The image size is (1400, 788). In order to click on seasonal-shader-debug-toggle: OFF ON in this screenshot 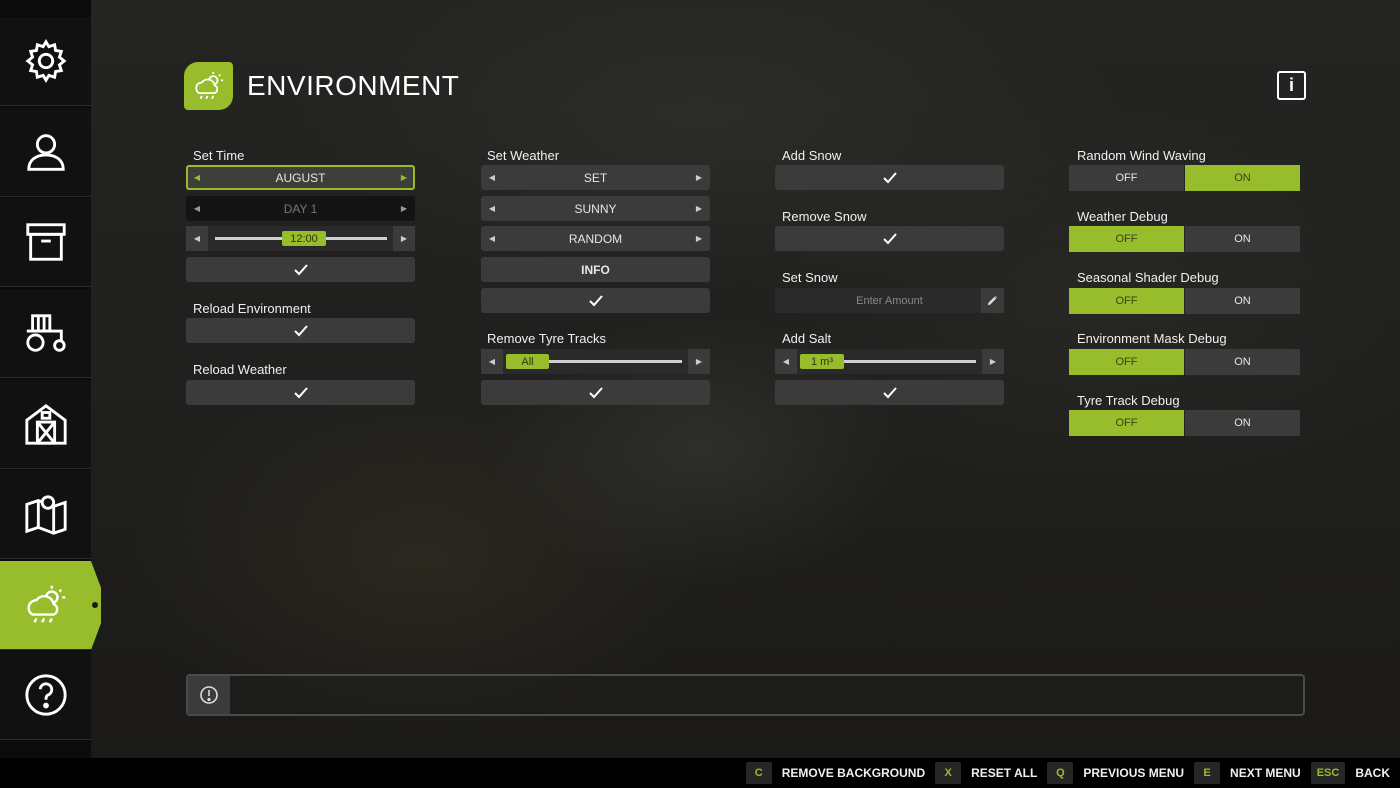, I will do `click(1184, 301)`.